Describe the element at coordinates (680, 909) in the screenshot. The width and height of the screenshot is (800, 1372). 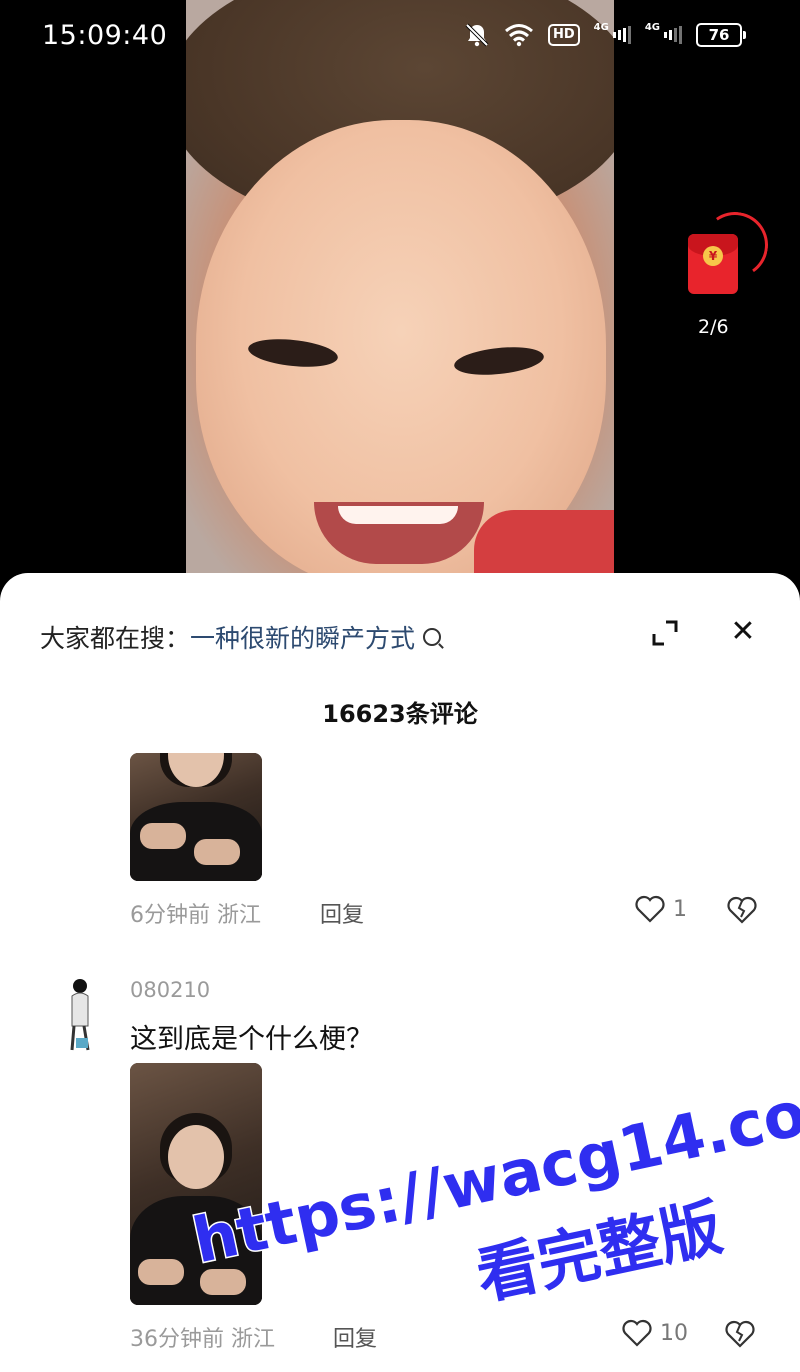
I see `like-count: 1` at that location.